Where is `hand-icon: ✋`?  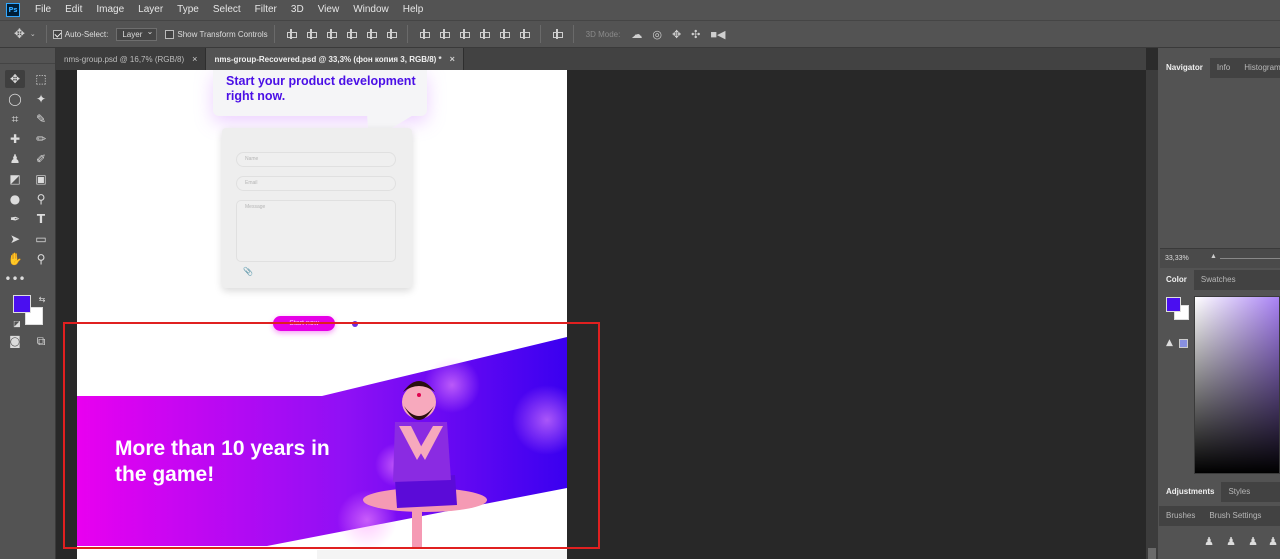
hand-icon: ✋ is located at coordinates (15, 259).